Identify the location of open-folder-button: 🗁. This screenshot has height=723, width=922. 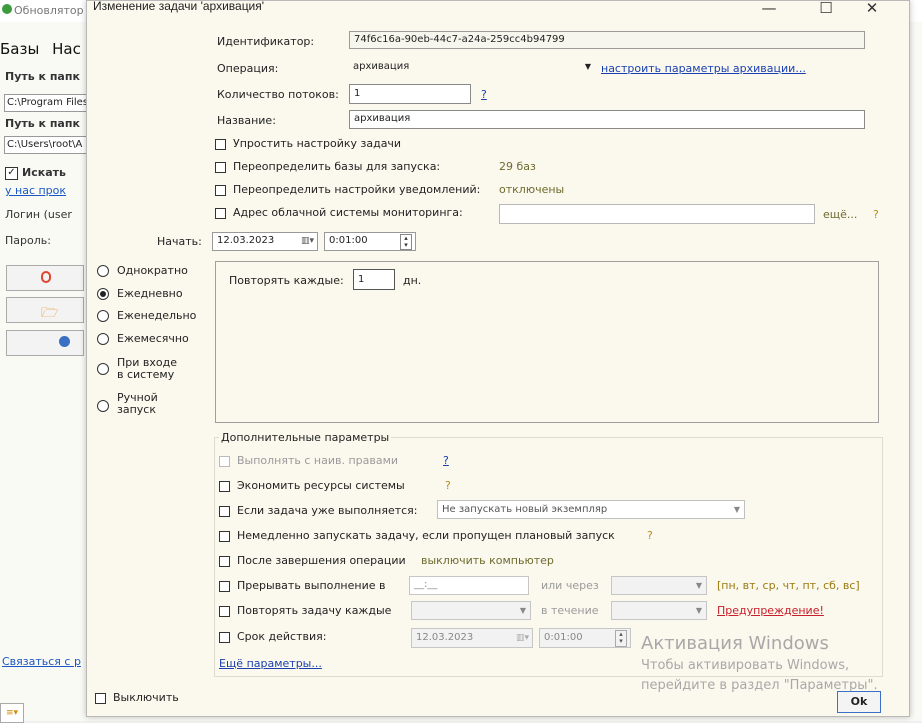
(45, 310).